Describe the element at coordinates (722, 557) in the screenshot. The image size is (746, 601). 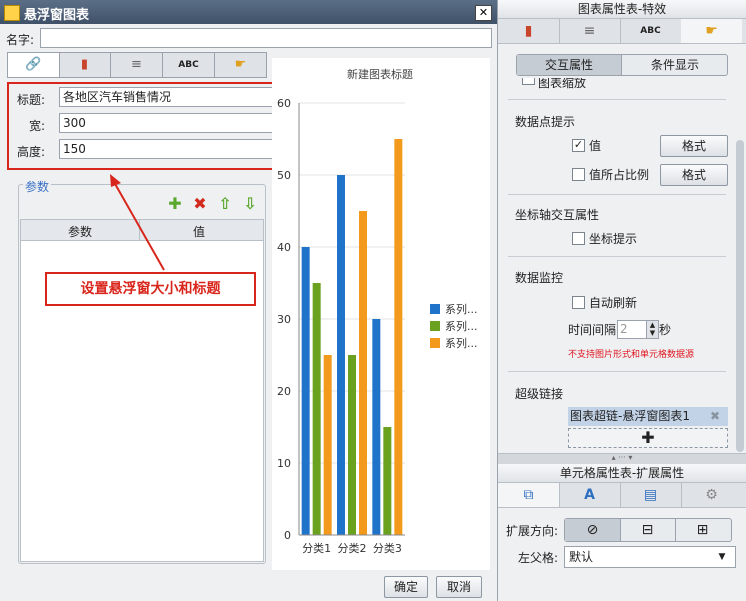
I see `chevron-down-icon: ▼` at that location.